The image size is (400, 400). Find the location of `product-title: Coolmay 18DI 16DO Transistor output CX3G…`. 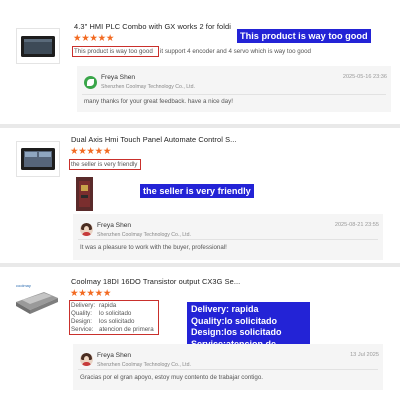

product-title: Coolmay 18DI 16DO Transistor output CX3G… is located at coordinates (155, 281).